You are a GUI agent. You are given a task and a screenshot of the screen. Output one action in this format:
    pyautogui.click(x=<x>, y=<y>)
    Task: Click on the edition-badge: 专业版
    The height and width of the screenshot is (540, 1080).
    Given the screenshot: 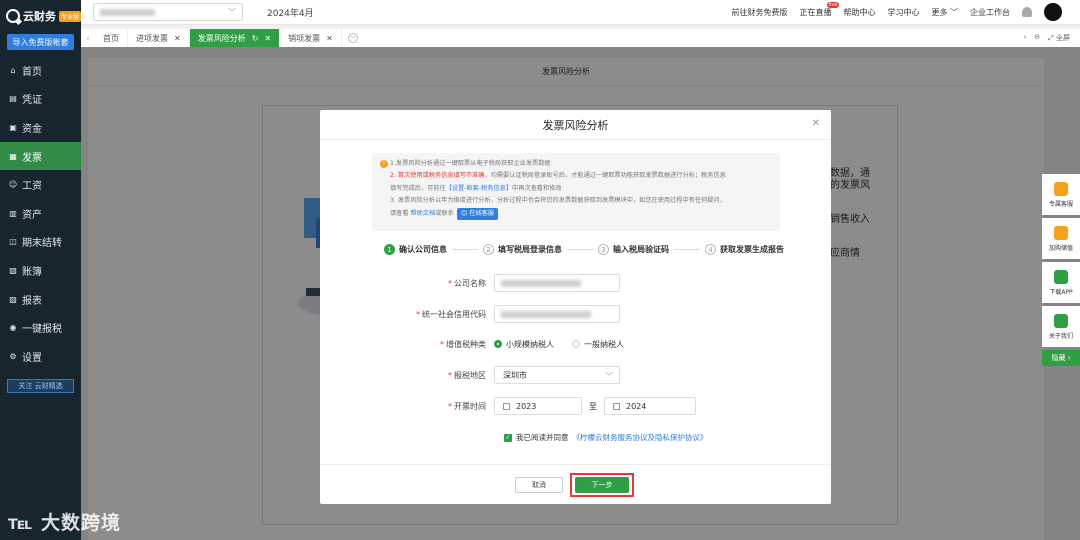 What is the action you would take?
    pyautogui.click(x=69, y=16)
    